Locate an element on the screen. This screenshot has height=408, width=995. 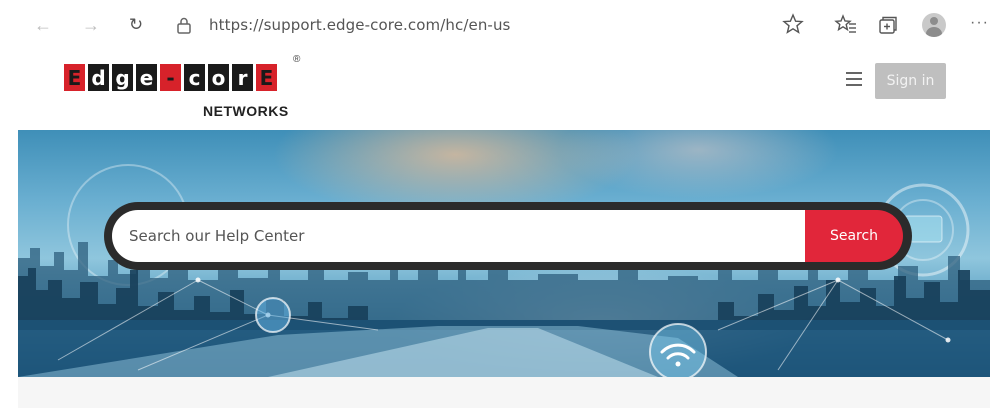
logo-wordmark: E d g e - c o r E is located at coordinates (170, 77).